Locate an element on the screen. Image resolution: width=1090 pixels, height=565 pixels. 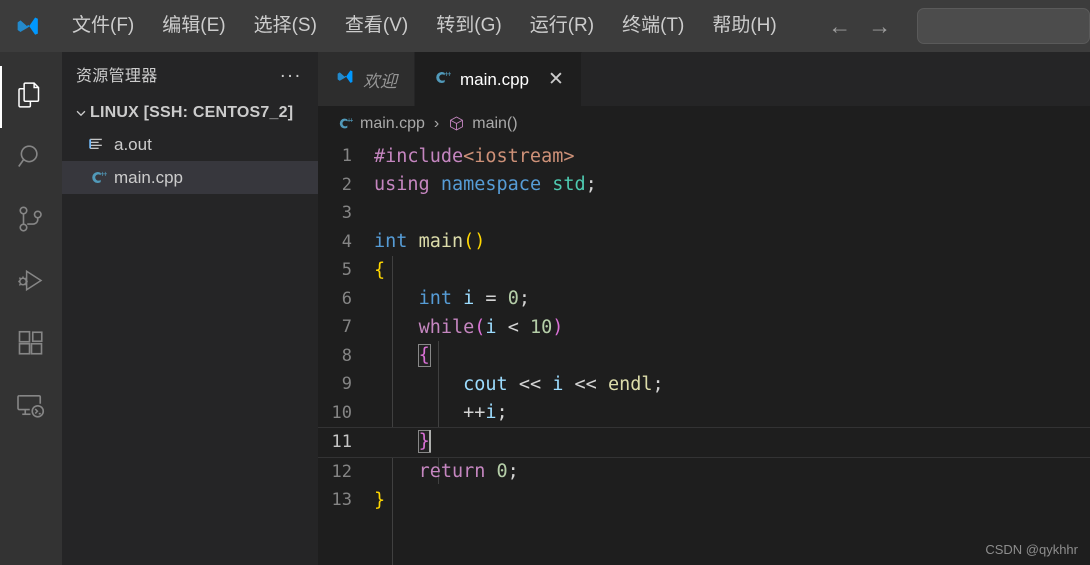
line-number: 2 is located at coordinates (346, 184).